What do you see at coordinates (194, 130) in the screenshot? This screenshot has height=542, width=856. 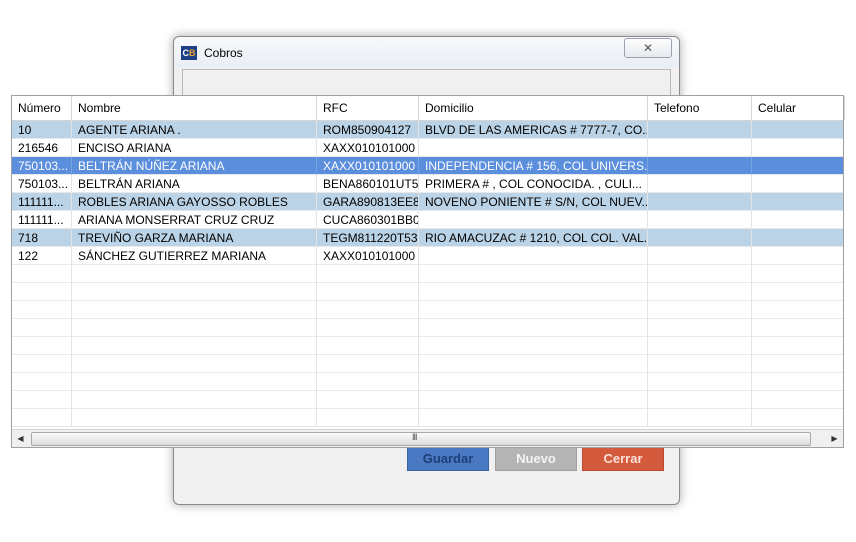 I see `cell-nombre: AGENTE ARIANA .` at bounding box center [194, 130].